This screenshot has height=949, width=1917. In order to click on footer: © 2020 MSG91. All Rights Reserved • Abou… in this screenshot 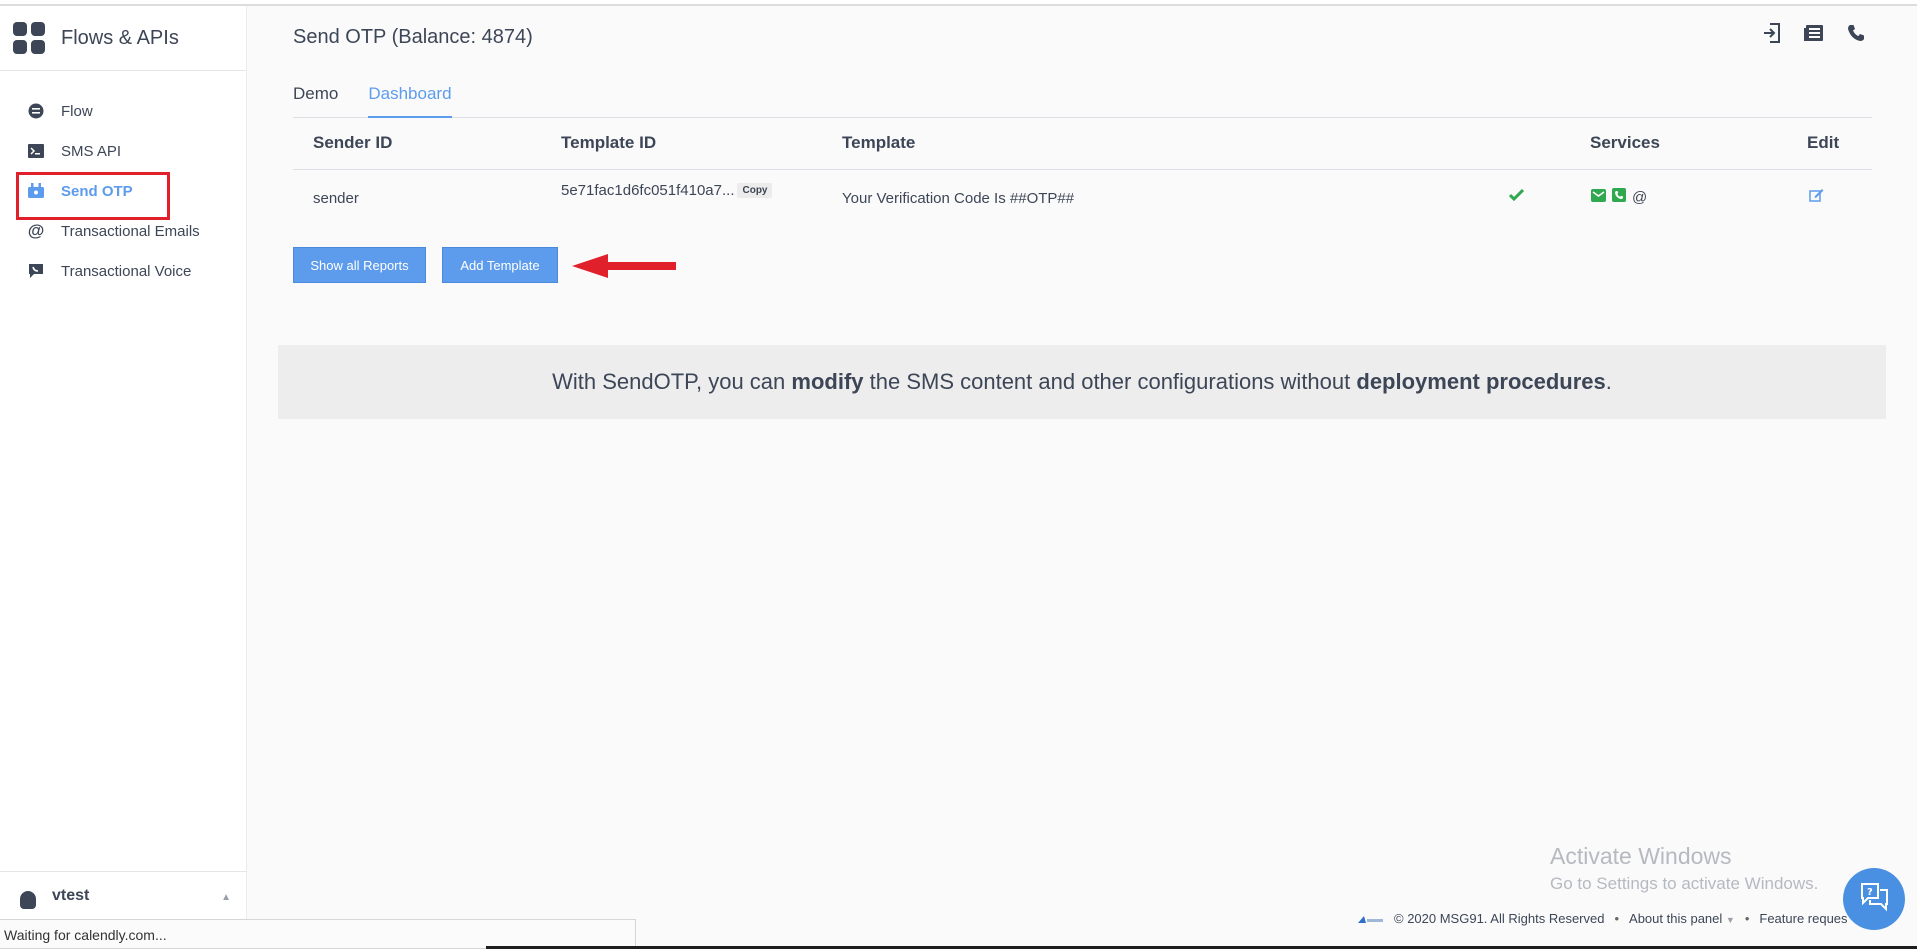, I will do `click(1603, 918)`.